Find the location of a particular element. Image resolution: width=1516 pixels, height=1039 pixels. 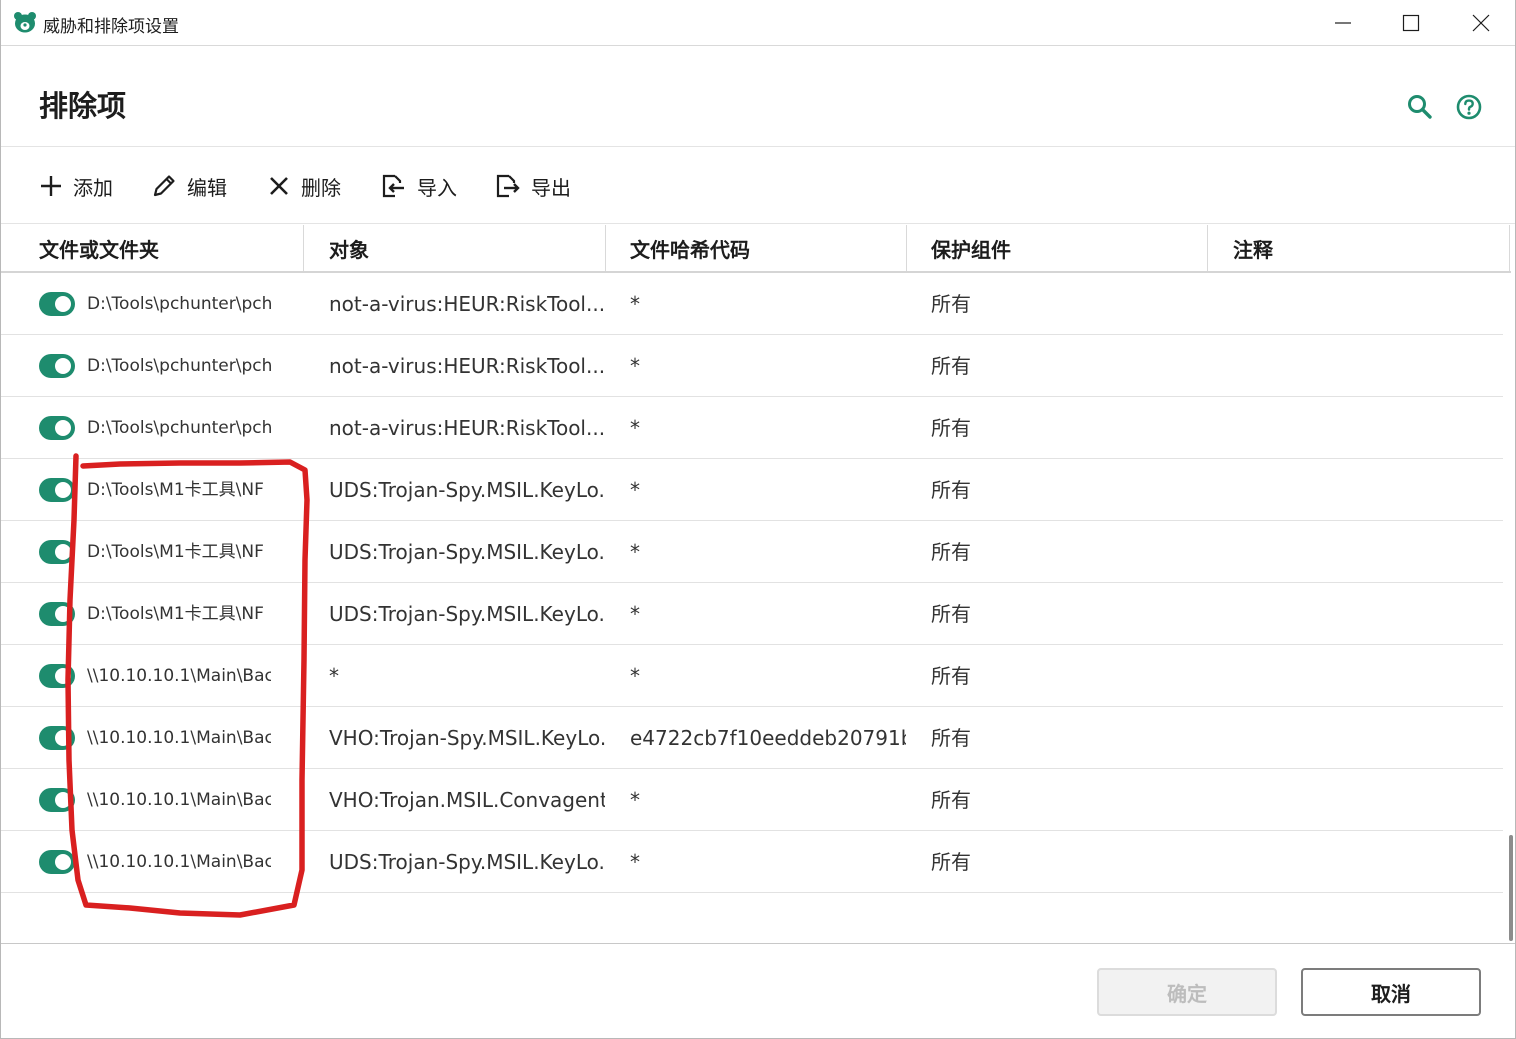

maximize-button is located at coordinates (1411, 23).